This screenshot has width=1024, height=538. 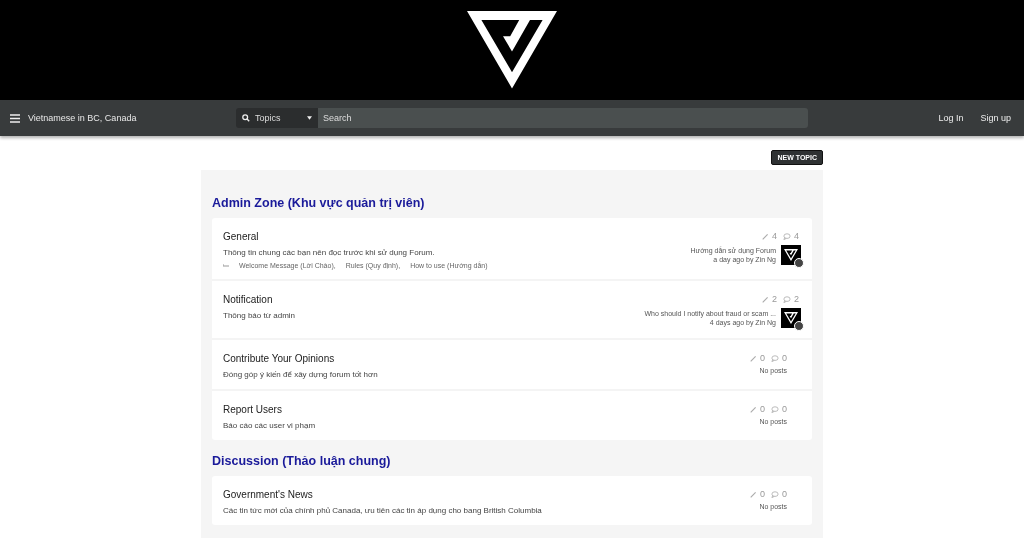 I want to click on forum-description: Thông tin chung các bạn nên đọc trước khi sử dụng Forum., so click(x=329, y=252).